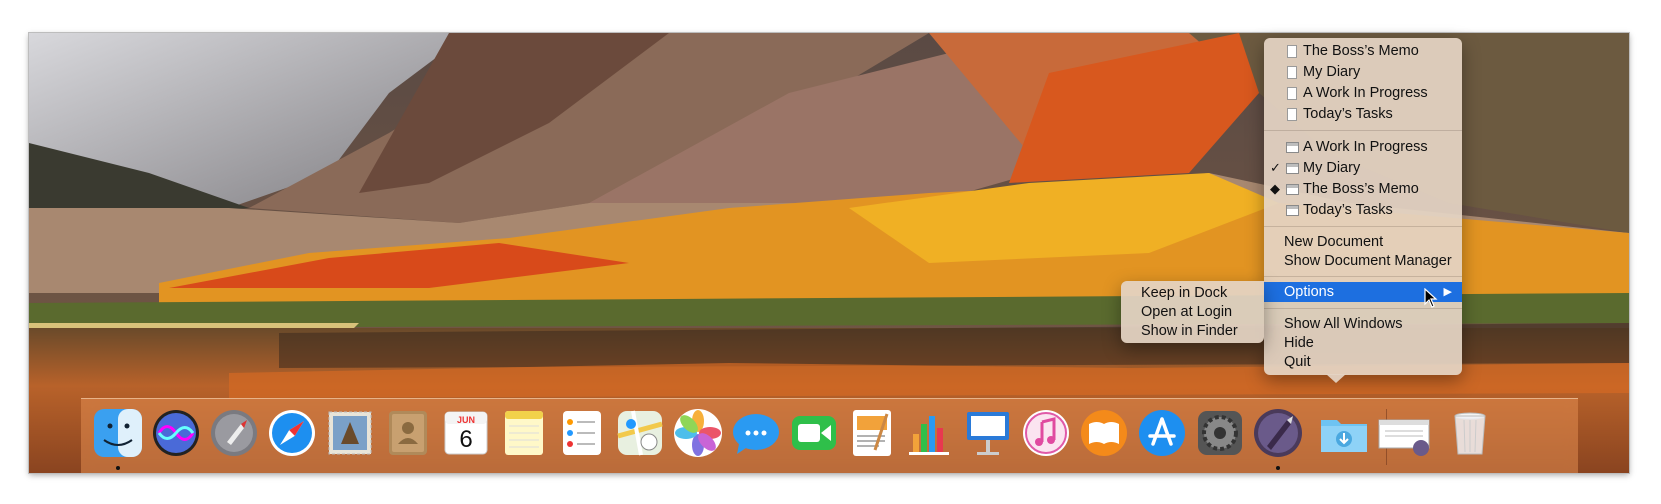 This screenshot has height=504, width=1661. What do you see at coordinates (1363, 343) in the screenshot?
I see `hide-item: Hide` at bounding box center [1363, 343].